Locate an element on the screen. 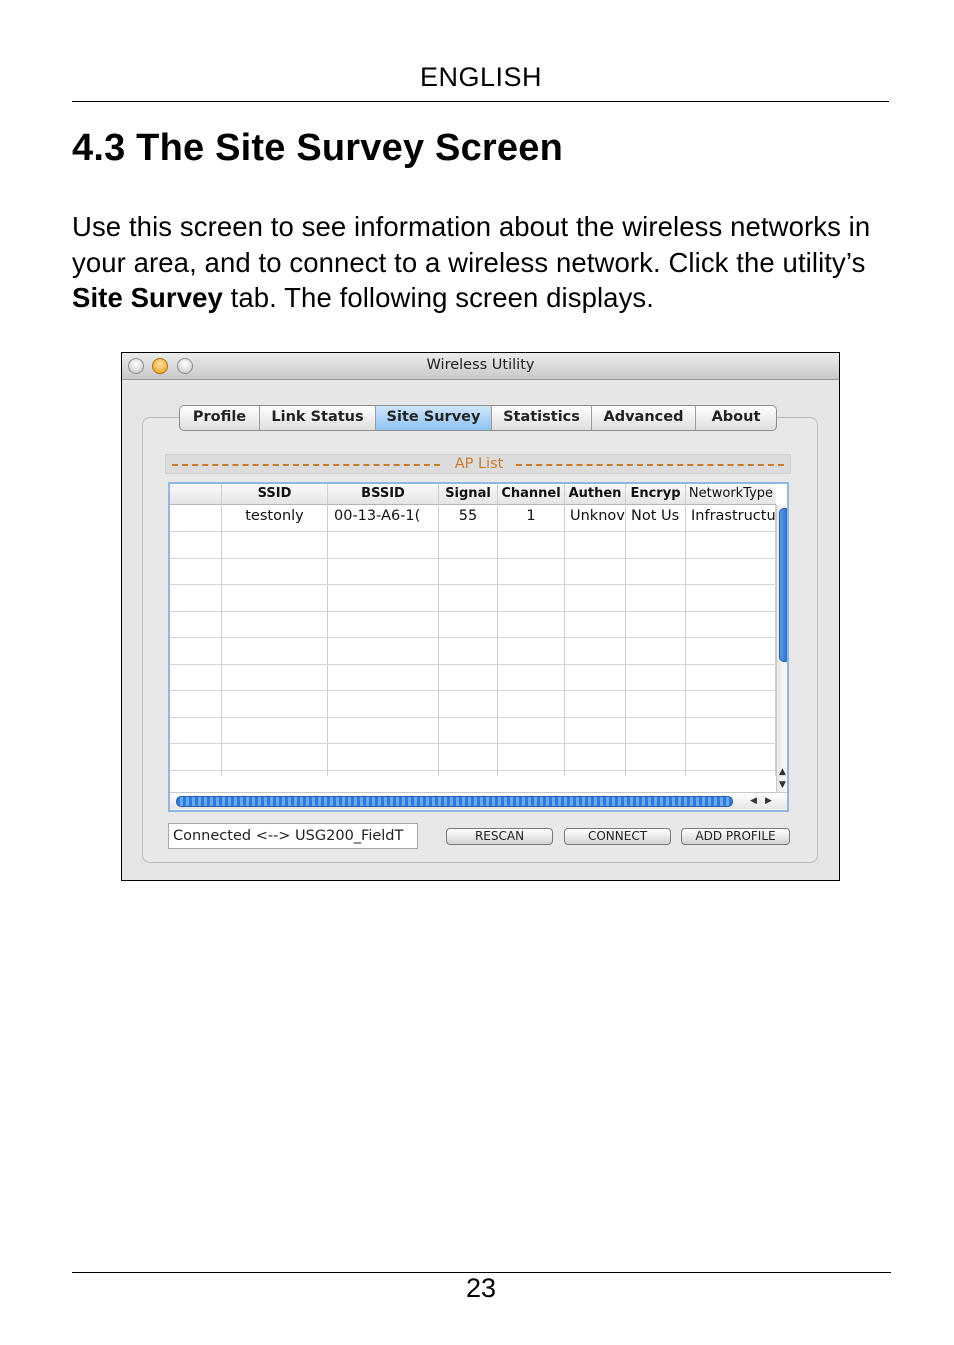  vertical-scrollbar: ▲ ▼ is located at coordinates (781, 648).